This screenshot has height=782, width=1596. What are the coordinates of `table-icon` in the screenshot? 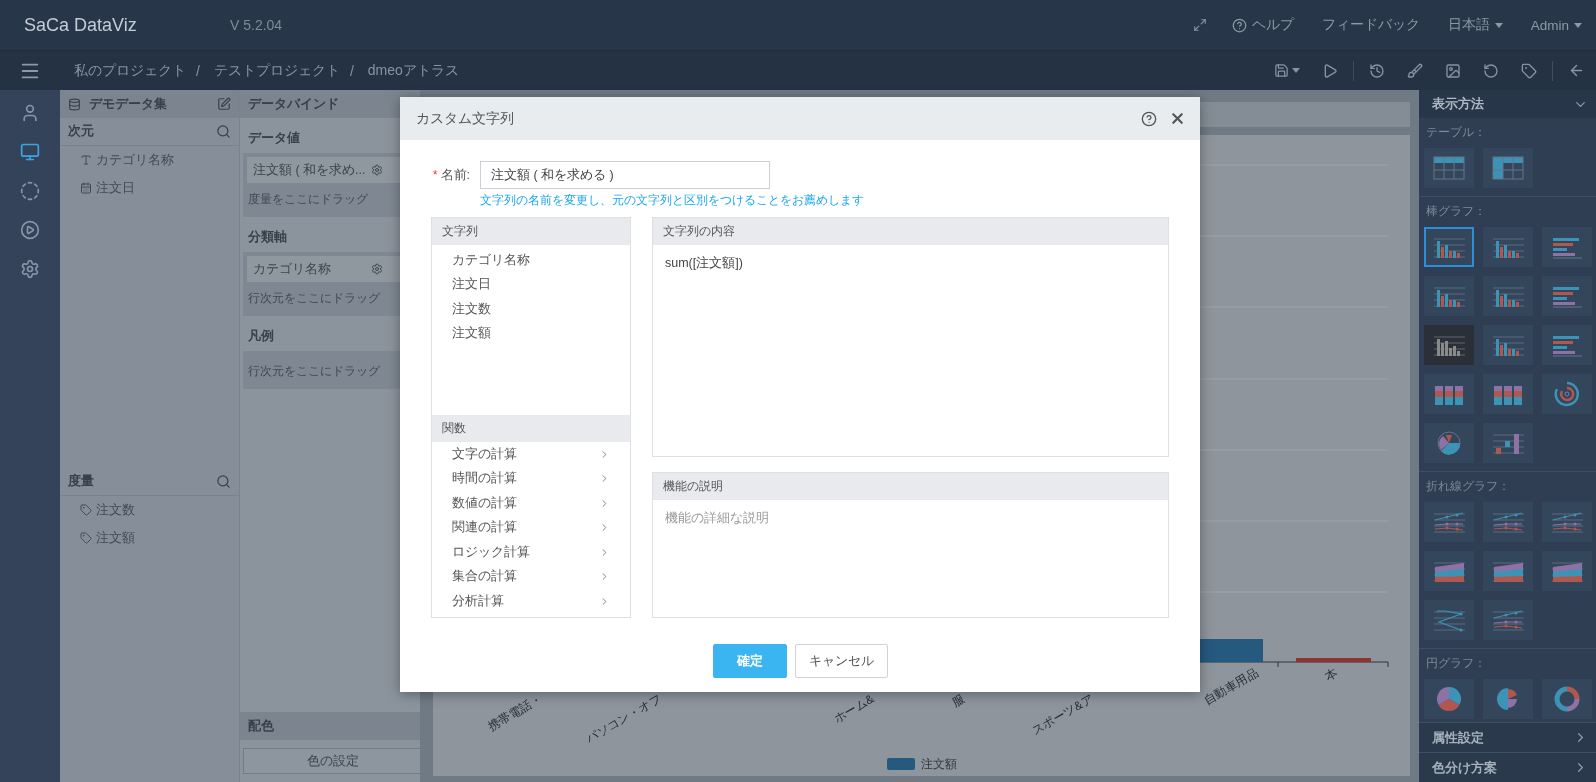 It's located at (1449, 168).